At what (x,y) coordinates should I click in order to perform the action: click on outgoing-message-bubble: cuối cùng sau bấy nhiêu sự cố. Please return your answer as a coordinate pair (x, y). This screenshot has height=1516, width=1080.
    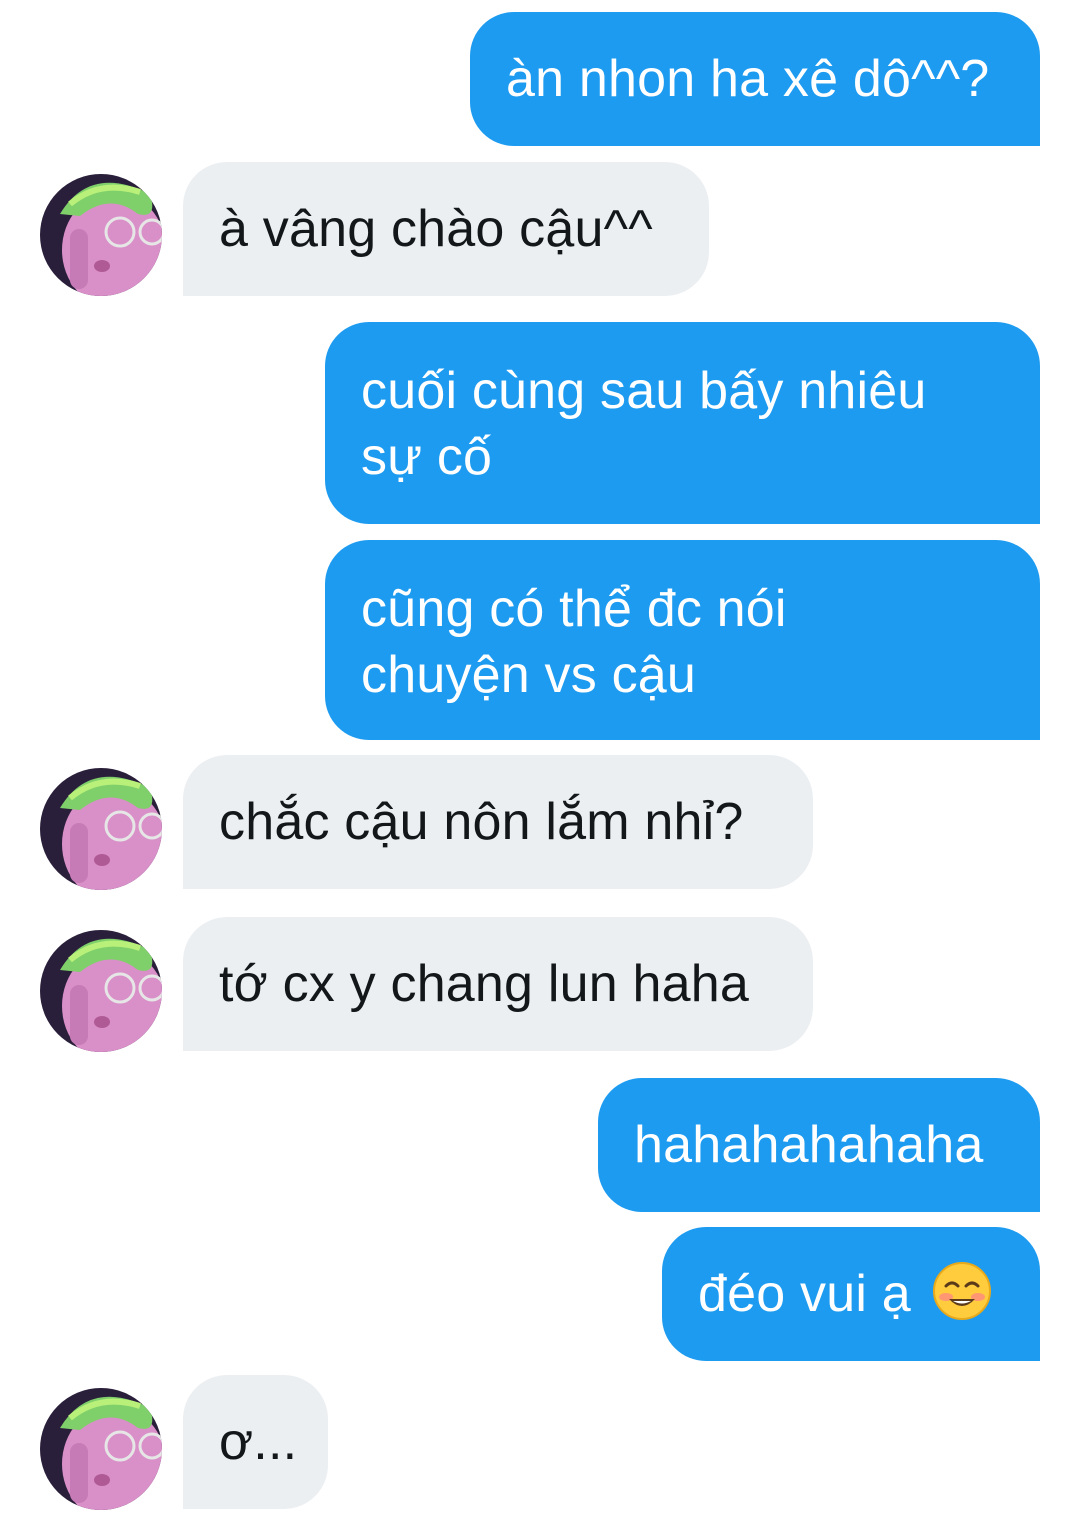
    Looking at the image, I should click on (682, 423).